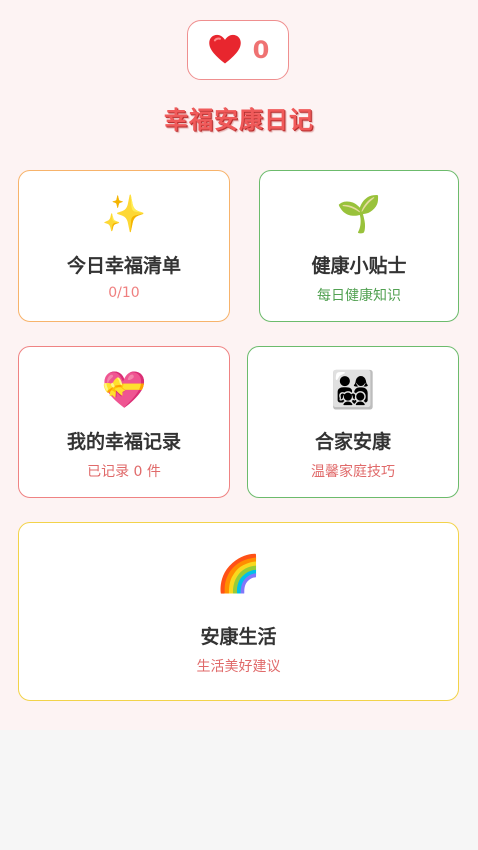 This screenshot has height=850, width=478. I want to click on card-subtitle: 已记录 0 件, so click(124, 472).